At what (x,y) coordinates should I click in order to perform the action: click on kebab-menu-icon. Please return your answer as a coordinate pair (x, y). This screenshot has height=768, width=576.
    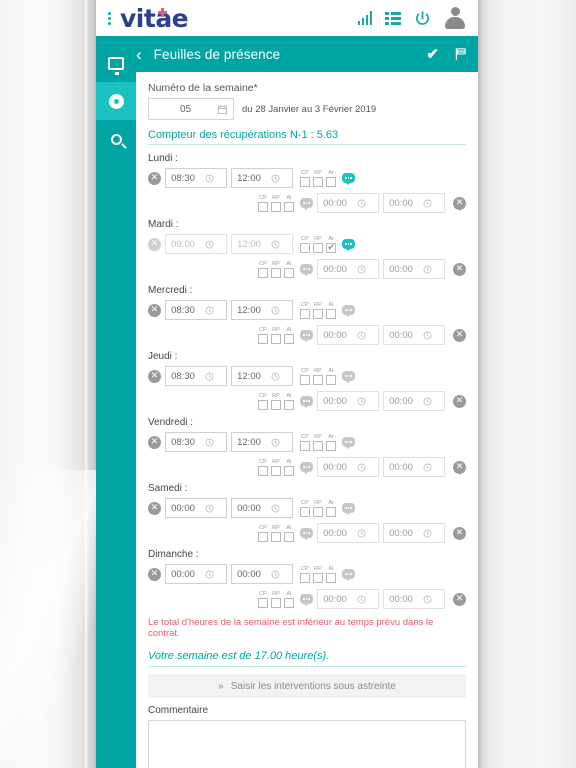
    Looking at the image, I should click on (109, 18).